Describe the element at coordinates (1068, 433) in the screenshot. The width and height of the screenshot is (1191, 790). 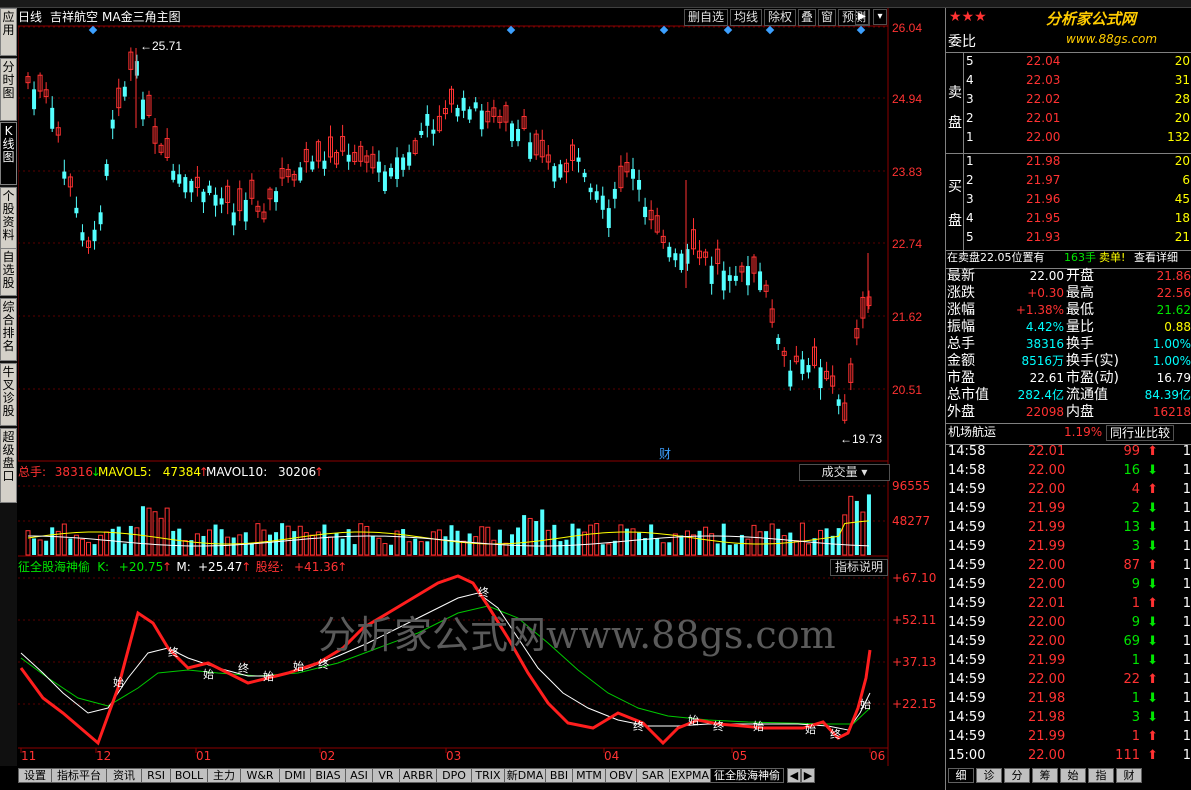
I see `sector-row: 机场航运 1.19% 同行业比较` at that location.